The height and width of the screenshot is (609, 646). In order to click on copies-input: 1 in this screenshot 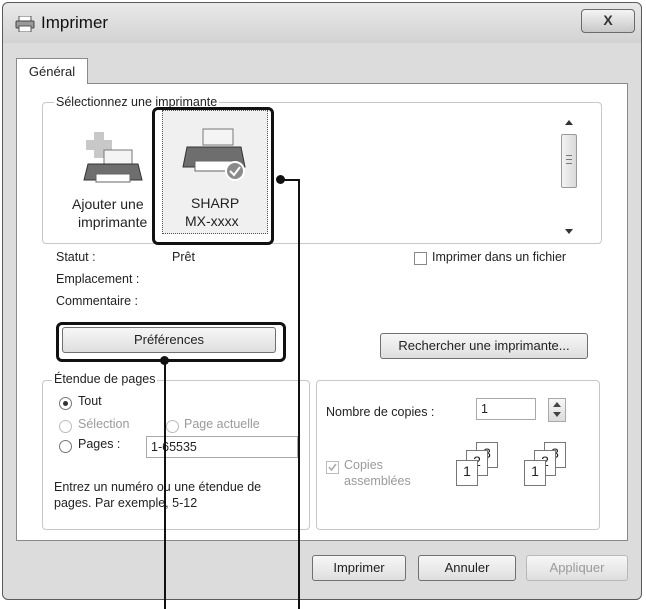, I will do `click(506, 409)`.